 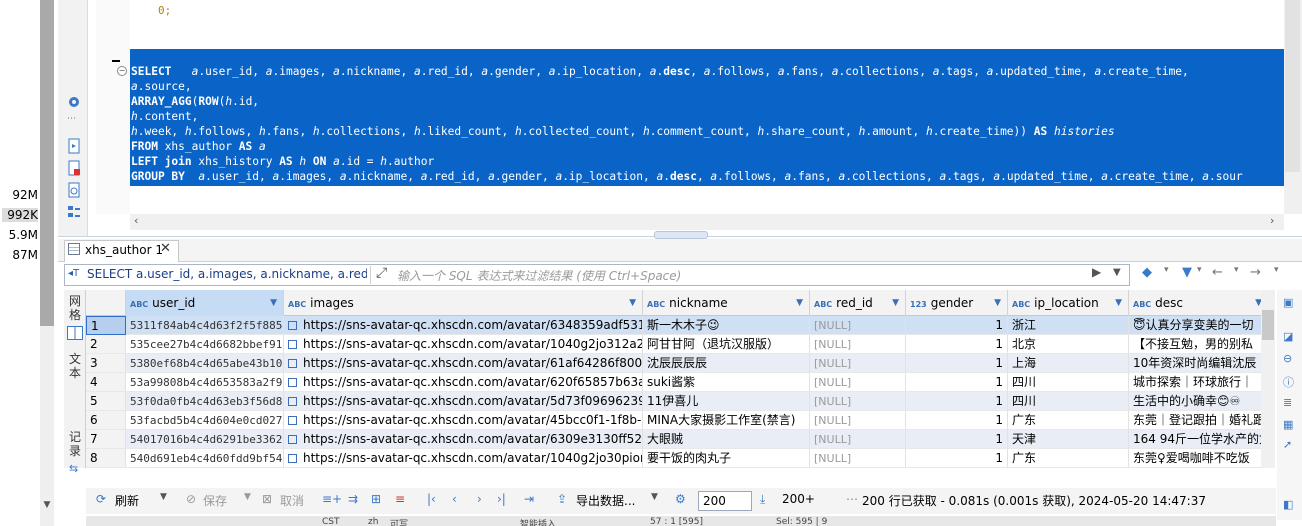 I want to click on record-mode-icon: ⇆, so click(x=73, y=468).